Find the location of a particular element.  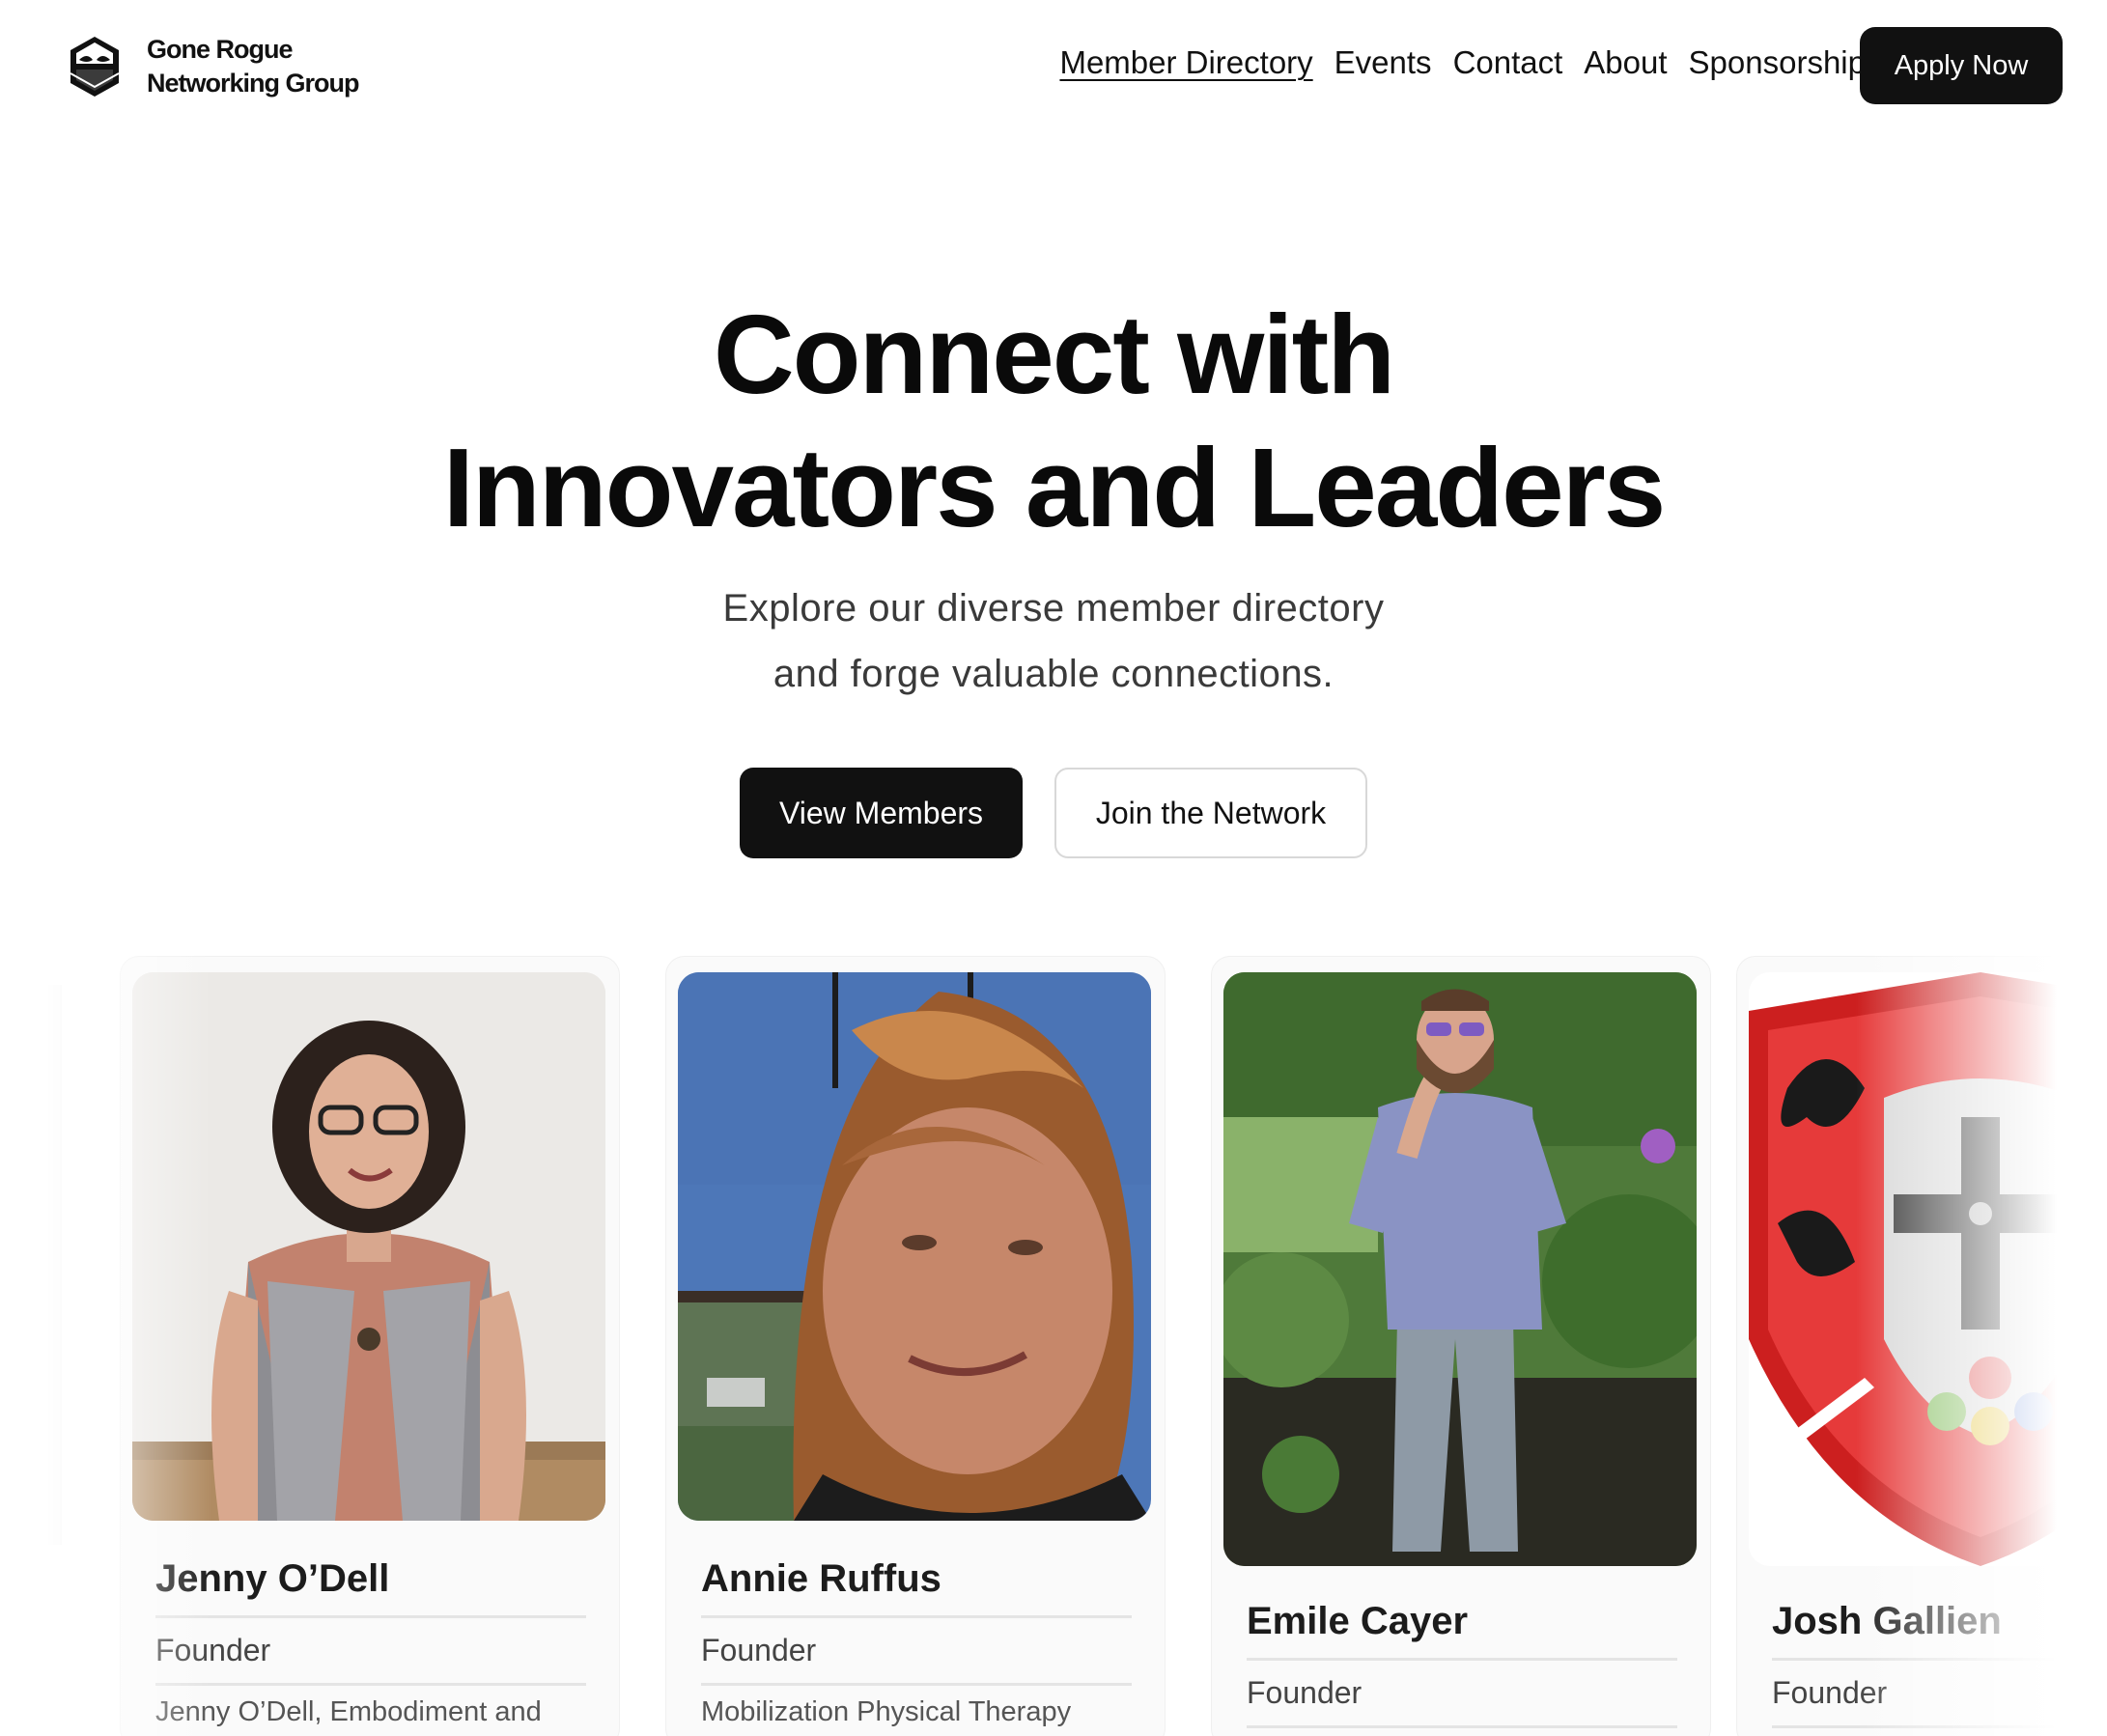

hooded-mask-logo-icon is located at coordinates (95, 67).